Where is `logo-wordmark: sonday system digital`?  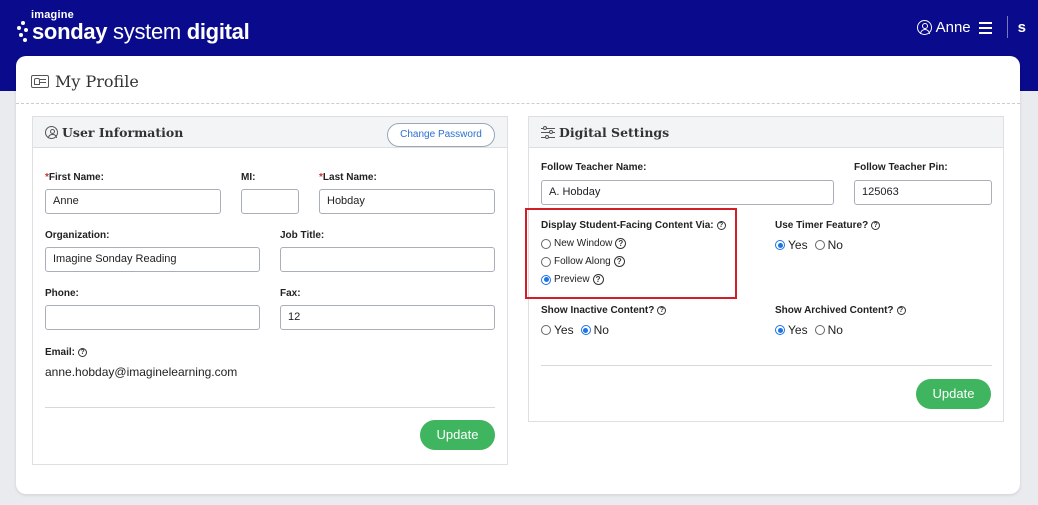
logo-wordmark: sonday system digital is located at coordinates (141, 31).